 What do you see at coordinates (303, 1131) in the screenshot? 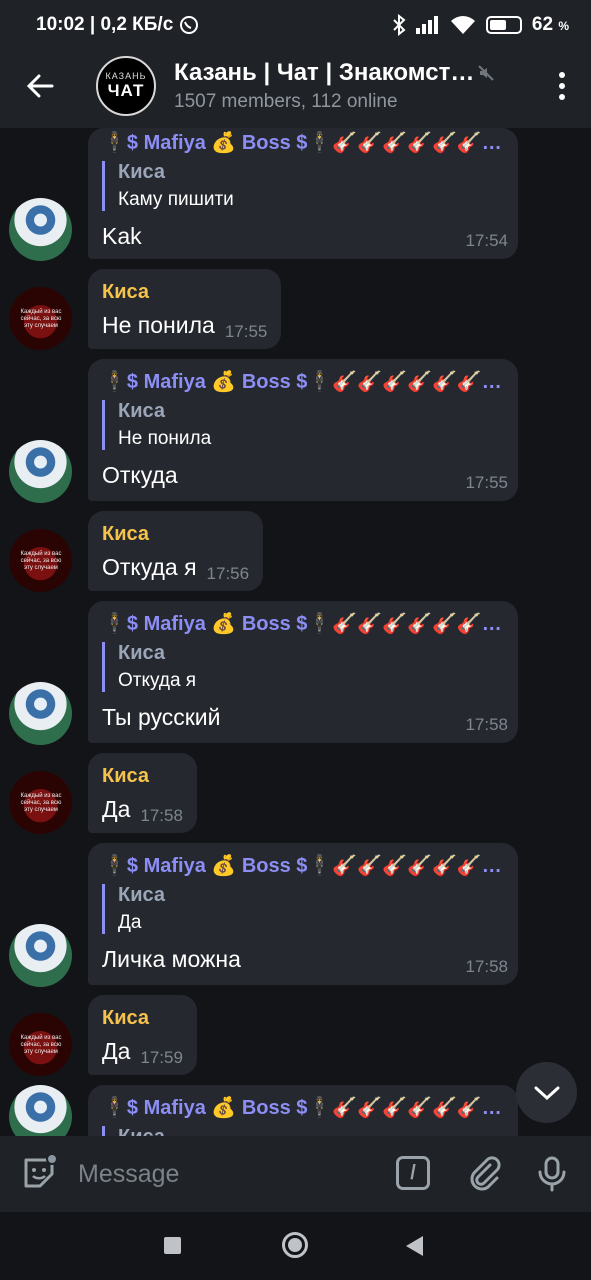
I see `reply-quote: Киса` at bounding box center [303, 1131].